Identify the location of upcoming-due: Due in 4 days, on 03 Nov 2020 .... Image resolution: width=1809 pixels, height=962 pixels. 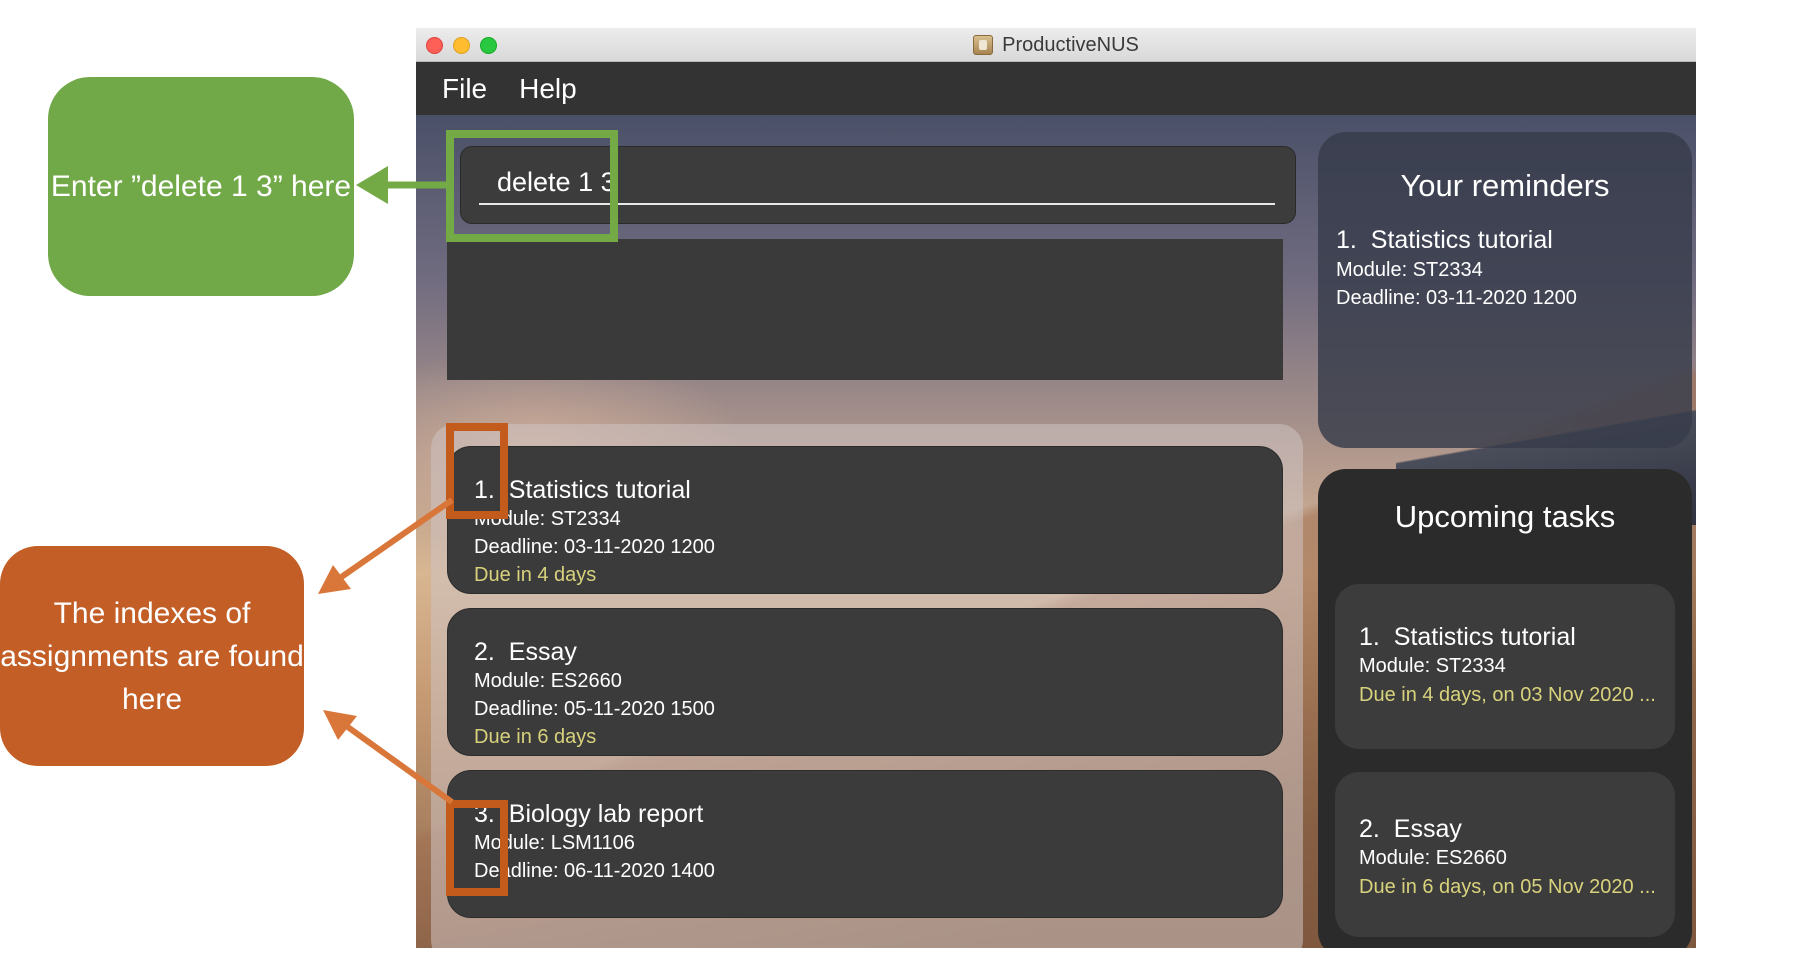
(1507, 695).